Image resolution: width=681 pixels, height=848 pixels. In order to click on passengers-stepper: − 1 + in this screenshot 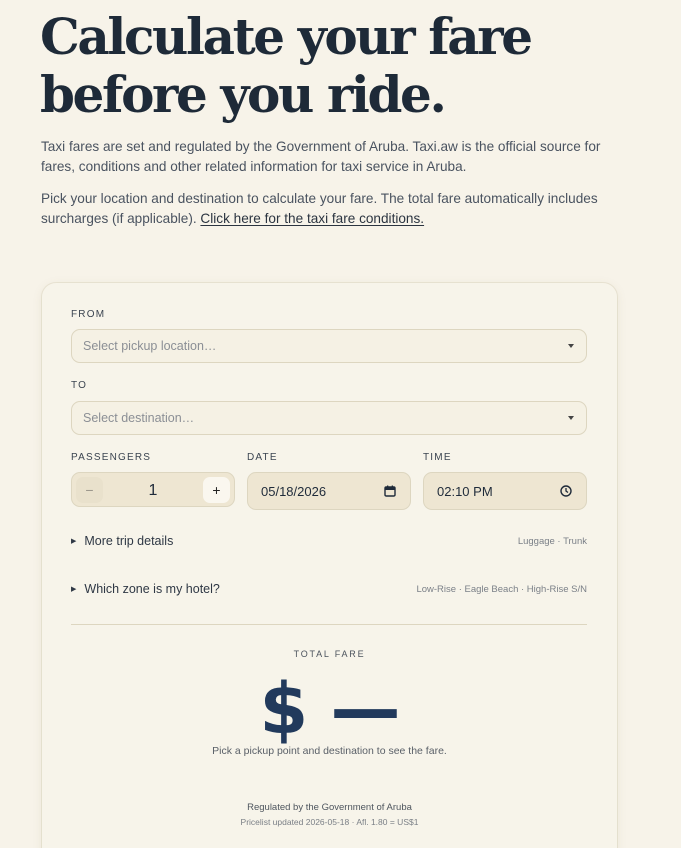, I will do `click(153, 489)`.